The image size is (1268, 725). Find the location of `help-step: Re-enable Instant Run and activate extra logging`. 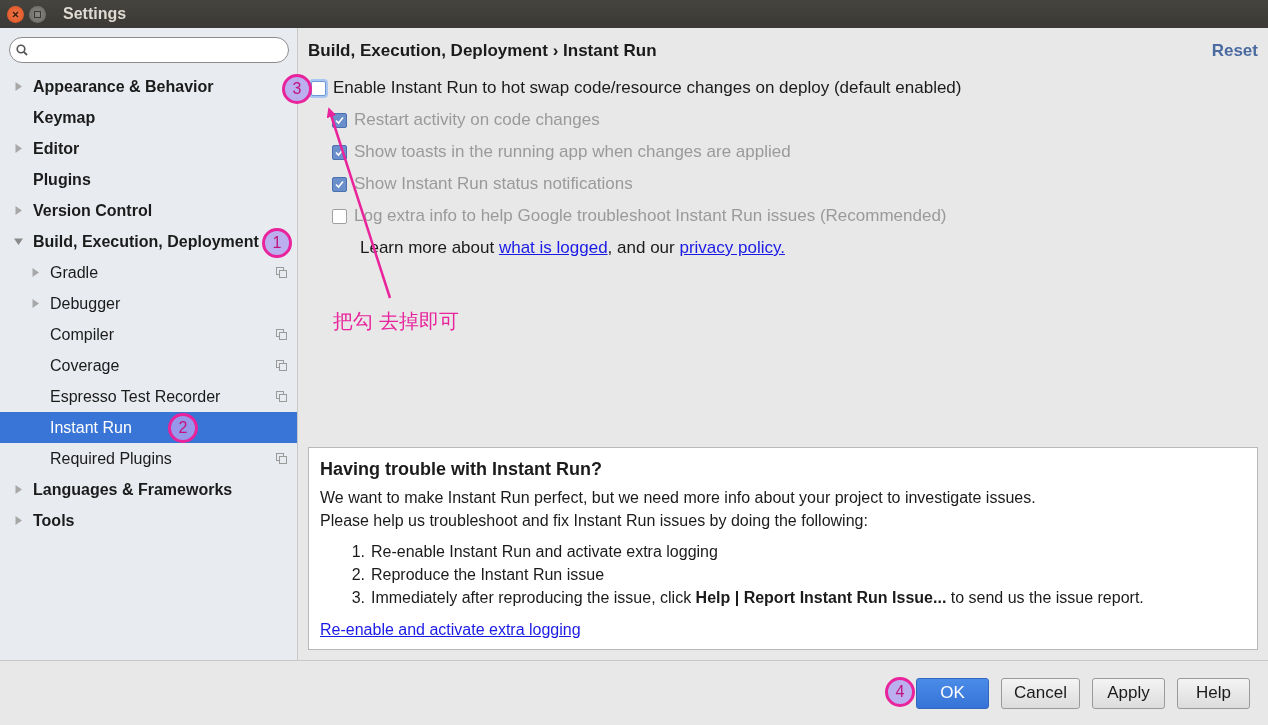

help-step: Re-enable Instant Run and activate extra logging is located at coordinates (544, 551).